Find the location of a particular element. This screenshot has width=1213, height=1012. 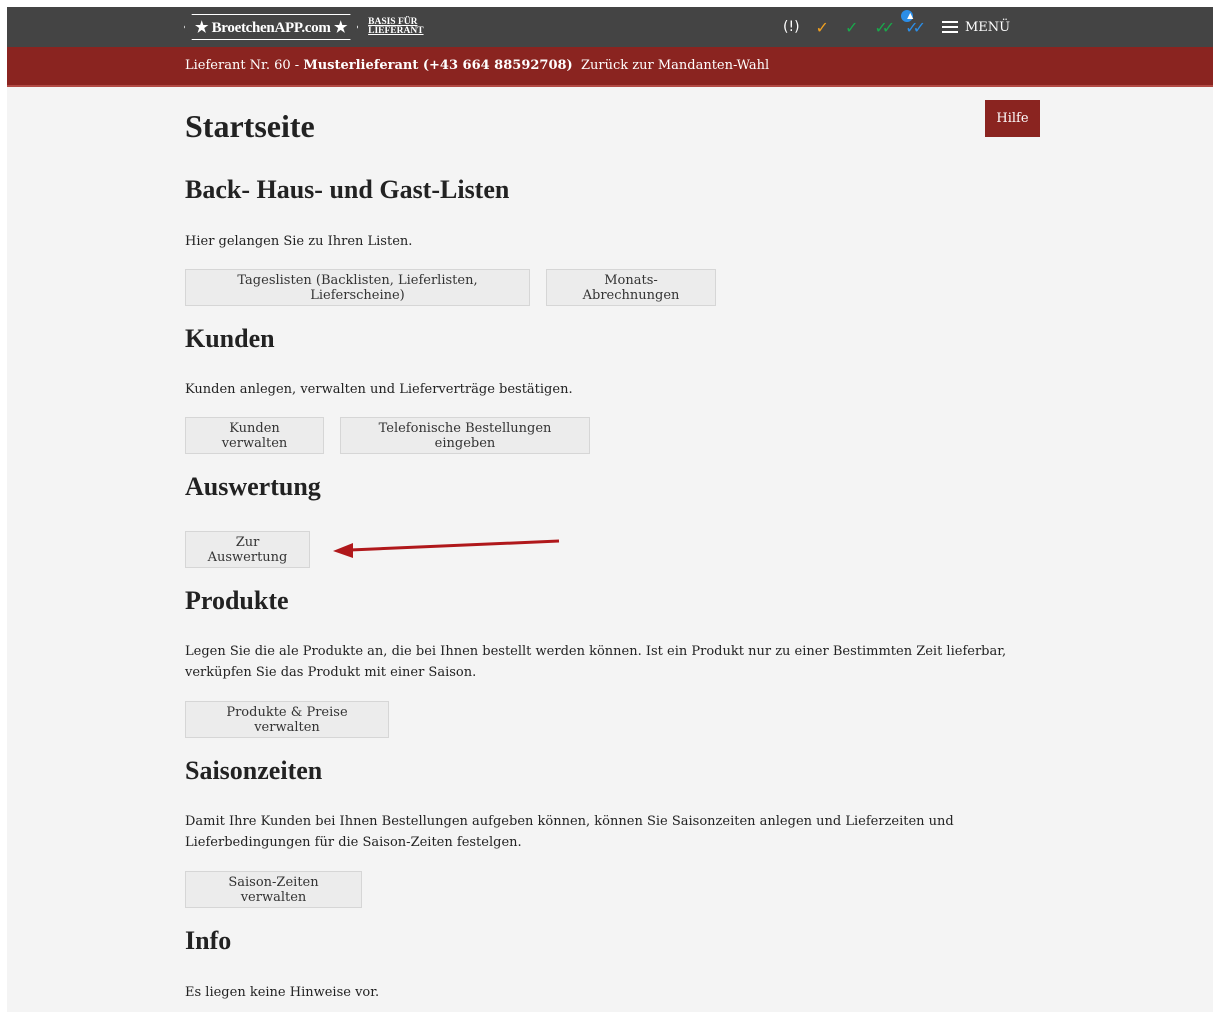

section-heading-kunden: Kunden is located at coordinates (230, 338).